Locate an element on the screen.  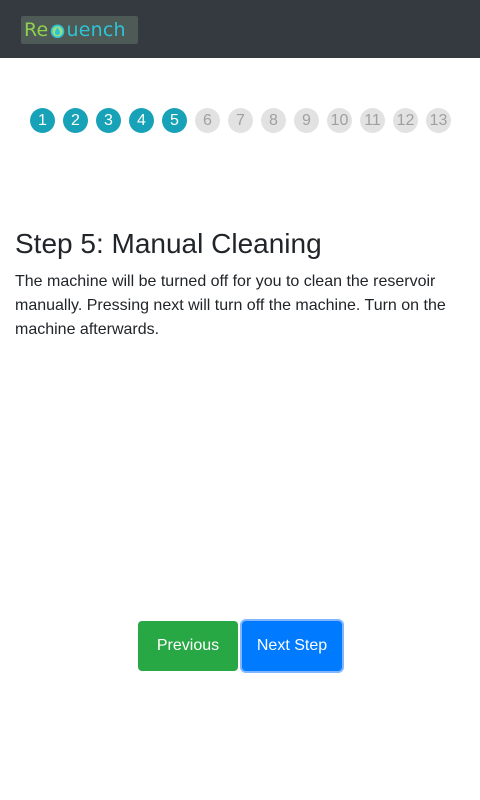
step-indicator-11: 11 is located at coordinates (372, 120).